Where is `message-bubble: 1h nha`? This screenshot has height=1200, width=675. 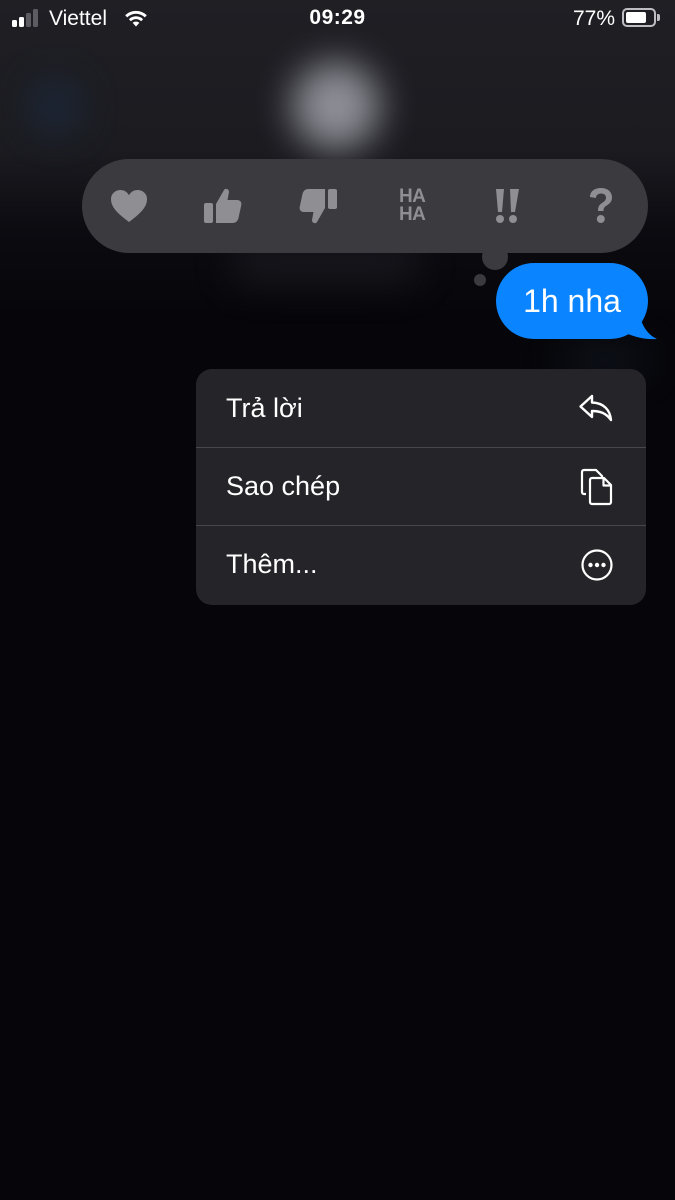
message-bubble: 1h nha is located at coordinates (572, 301).